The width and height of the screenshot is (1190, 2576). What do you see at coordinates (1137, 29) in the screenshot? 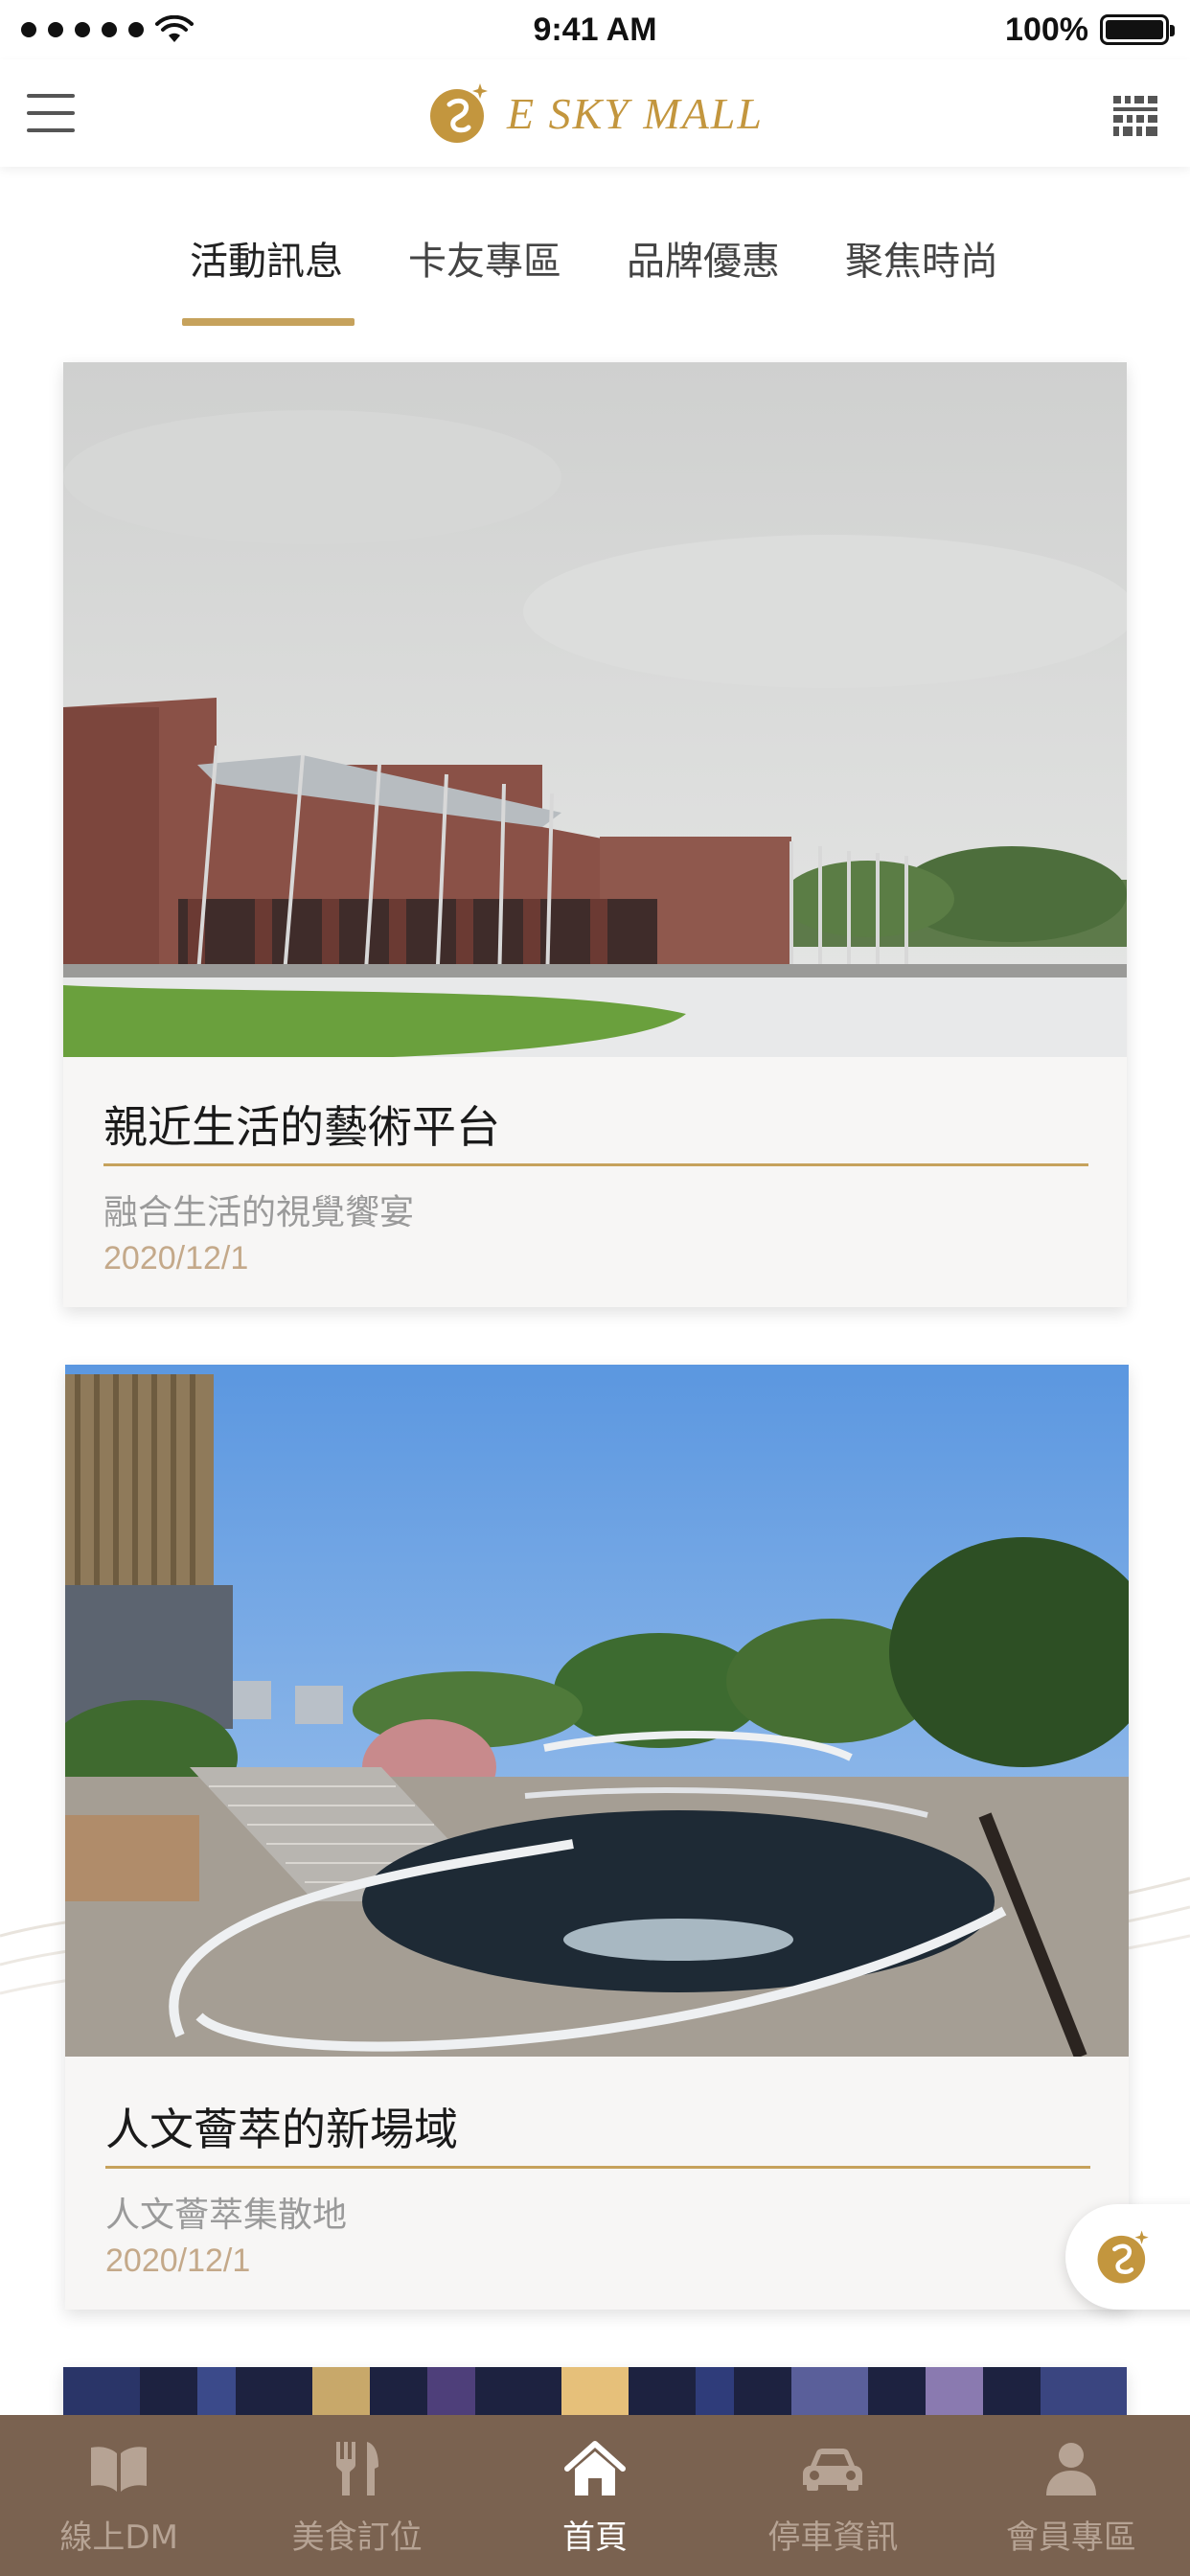
I see `battery-icon` at bounding box center [1137, 29].